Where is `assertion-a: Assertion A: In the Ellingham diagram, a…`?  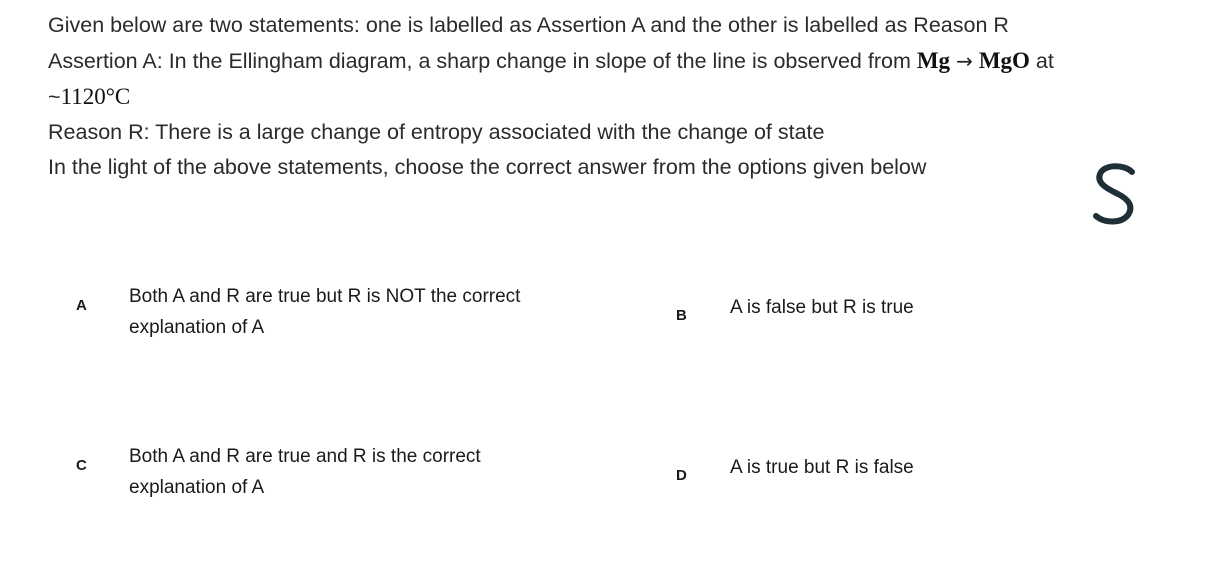
assertion-a: Assertion A: In the Ellingham diagram, a… is located at coordinates (623, 61).